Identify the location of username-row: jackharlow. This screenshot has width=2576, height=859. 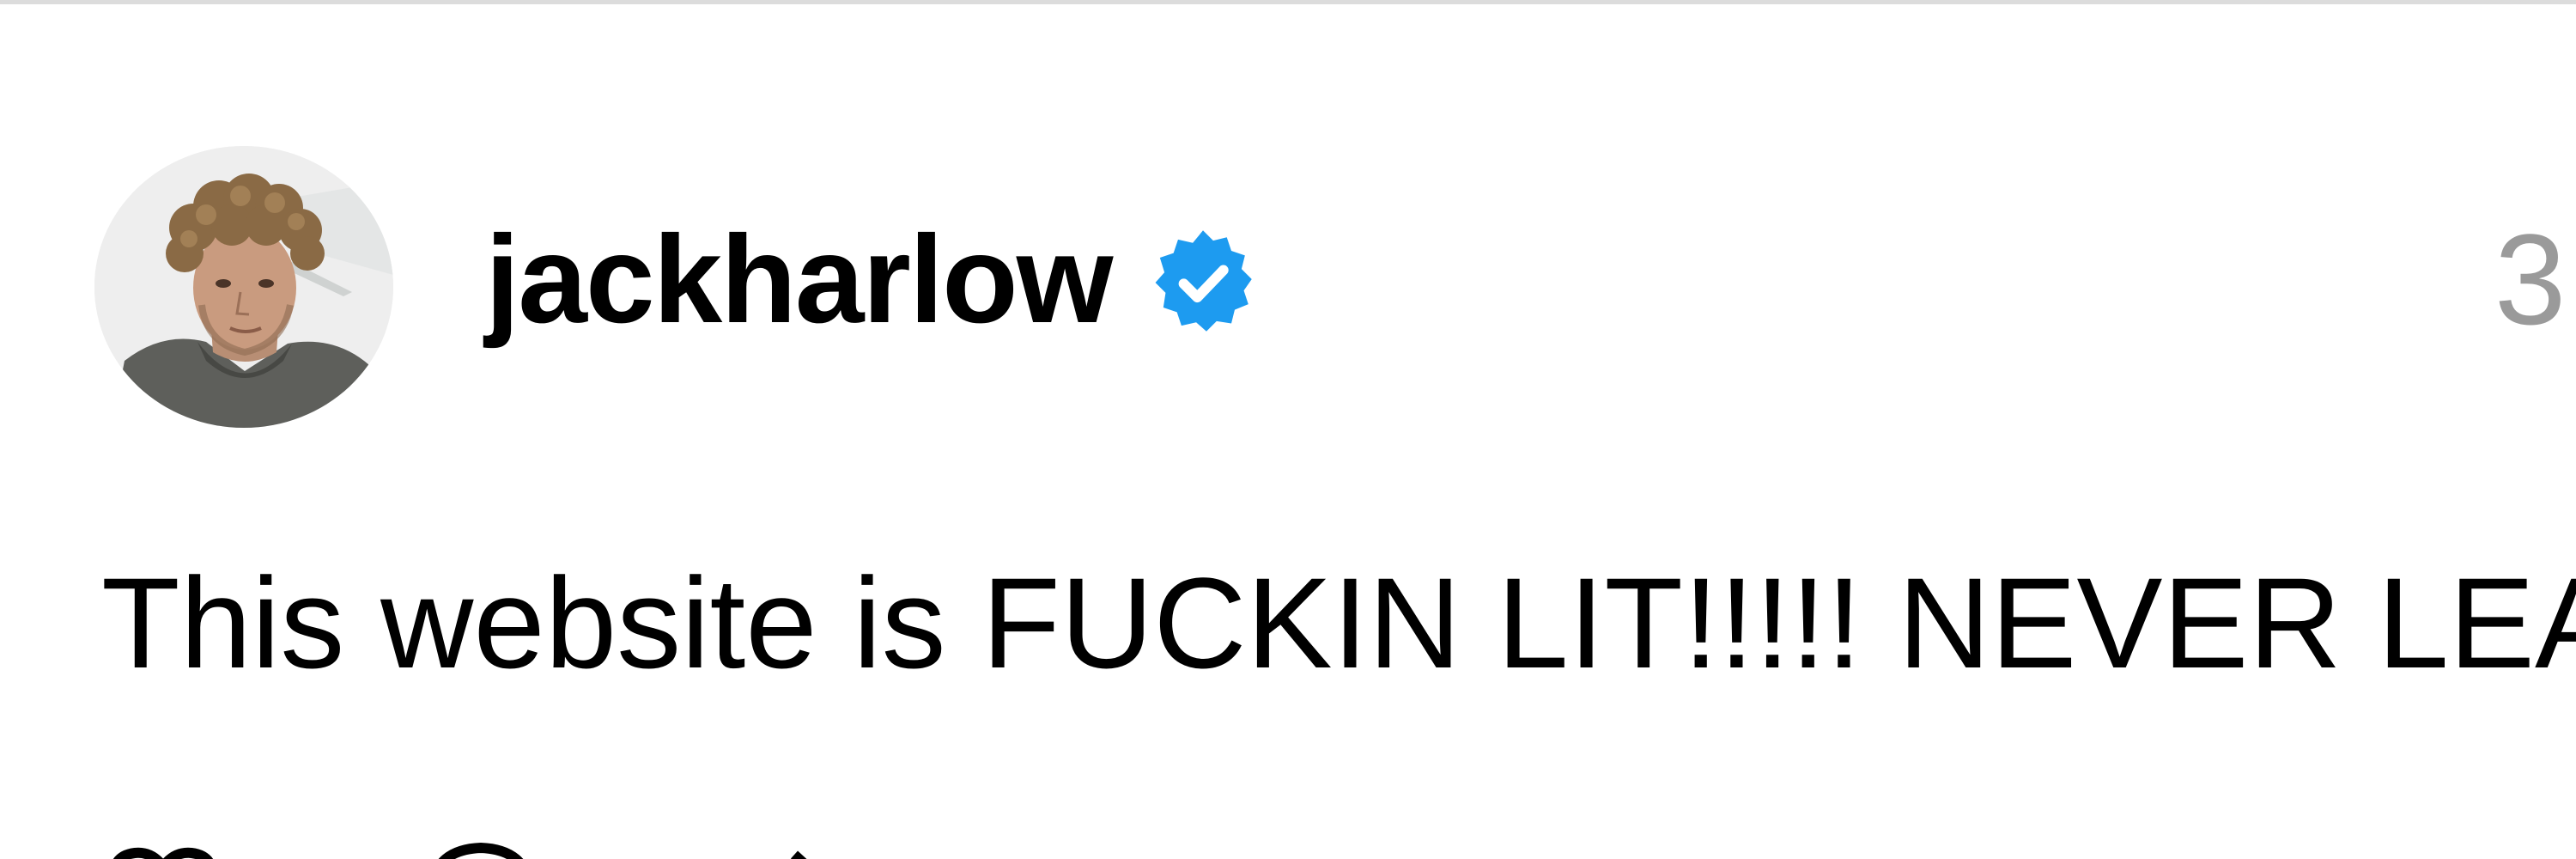
(872, 279).